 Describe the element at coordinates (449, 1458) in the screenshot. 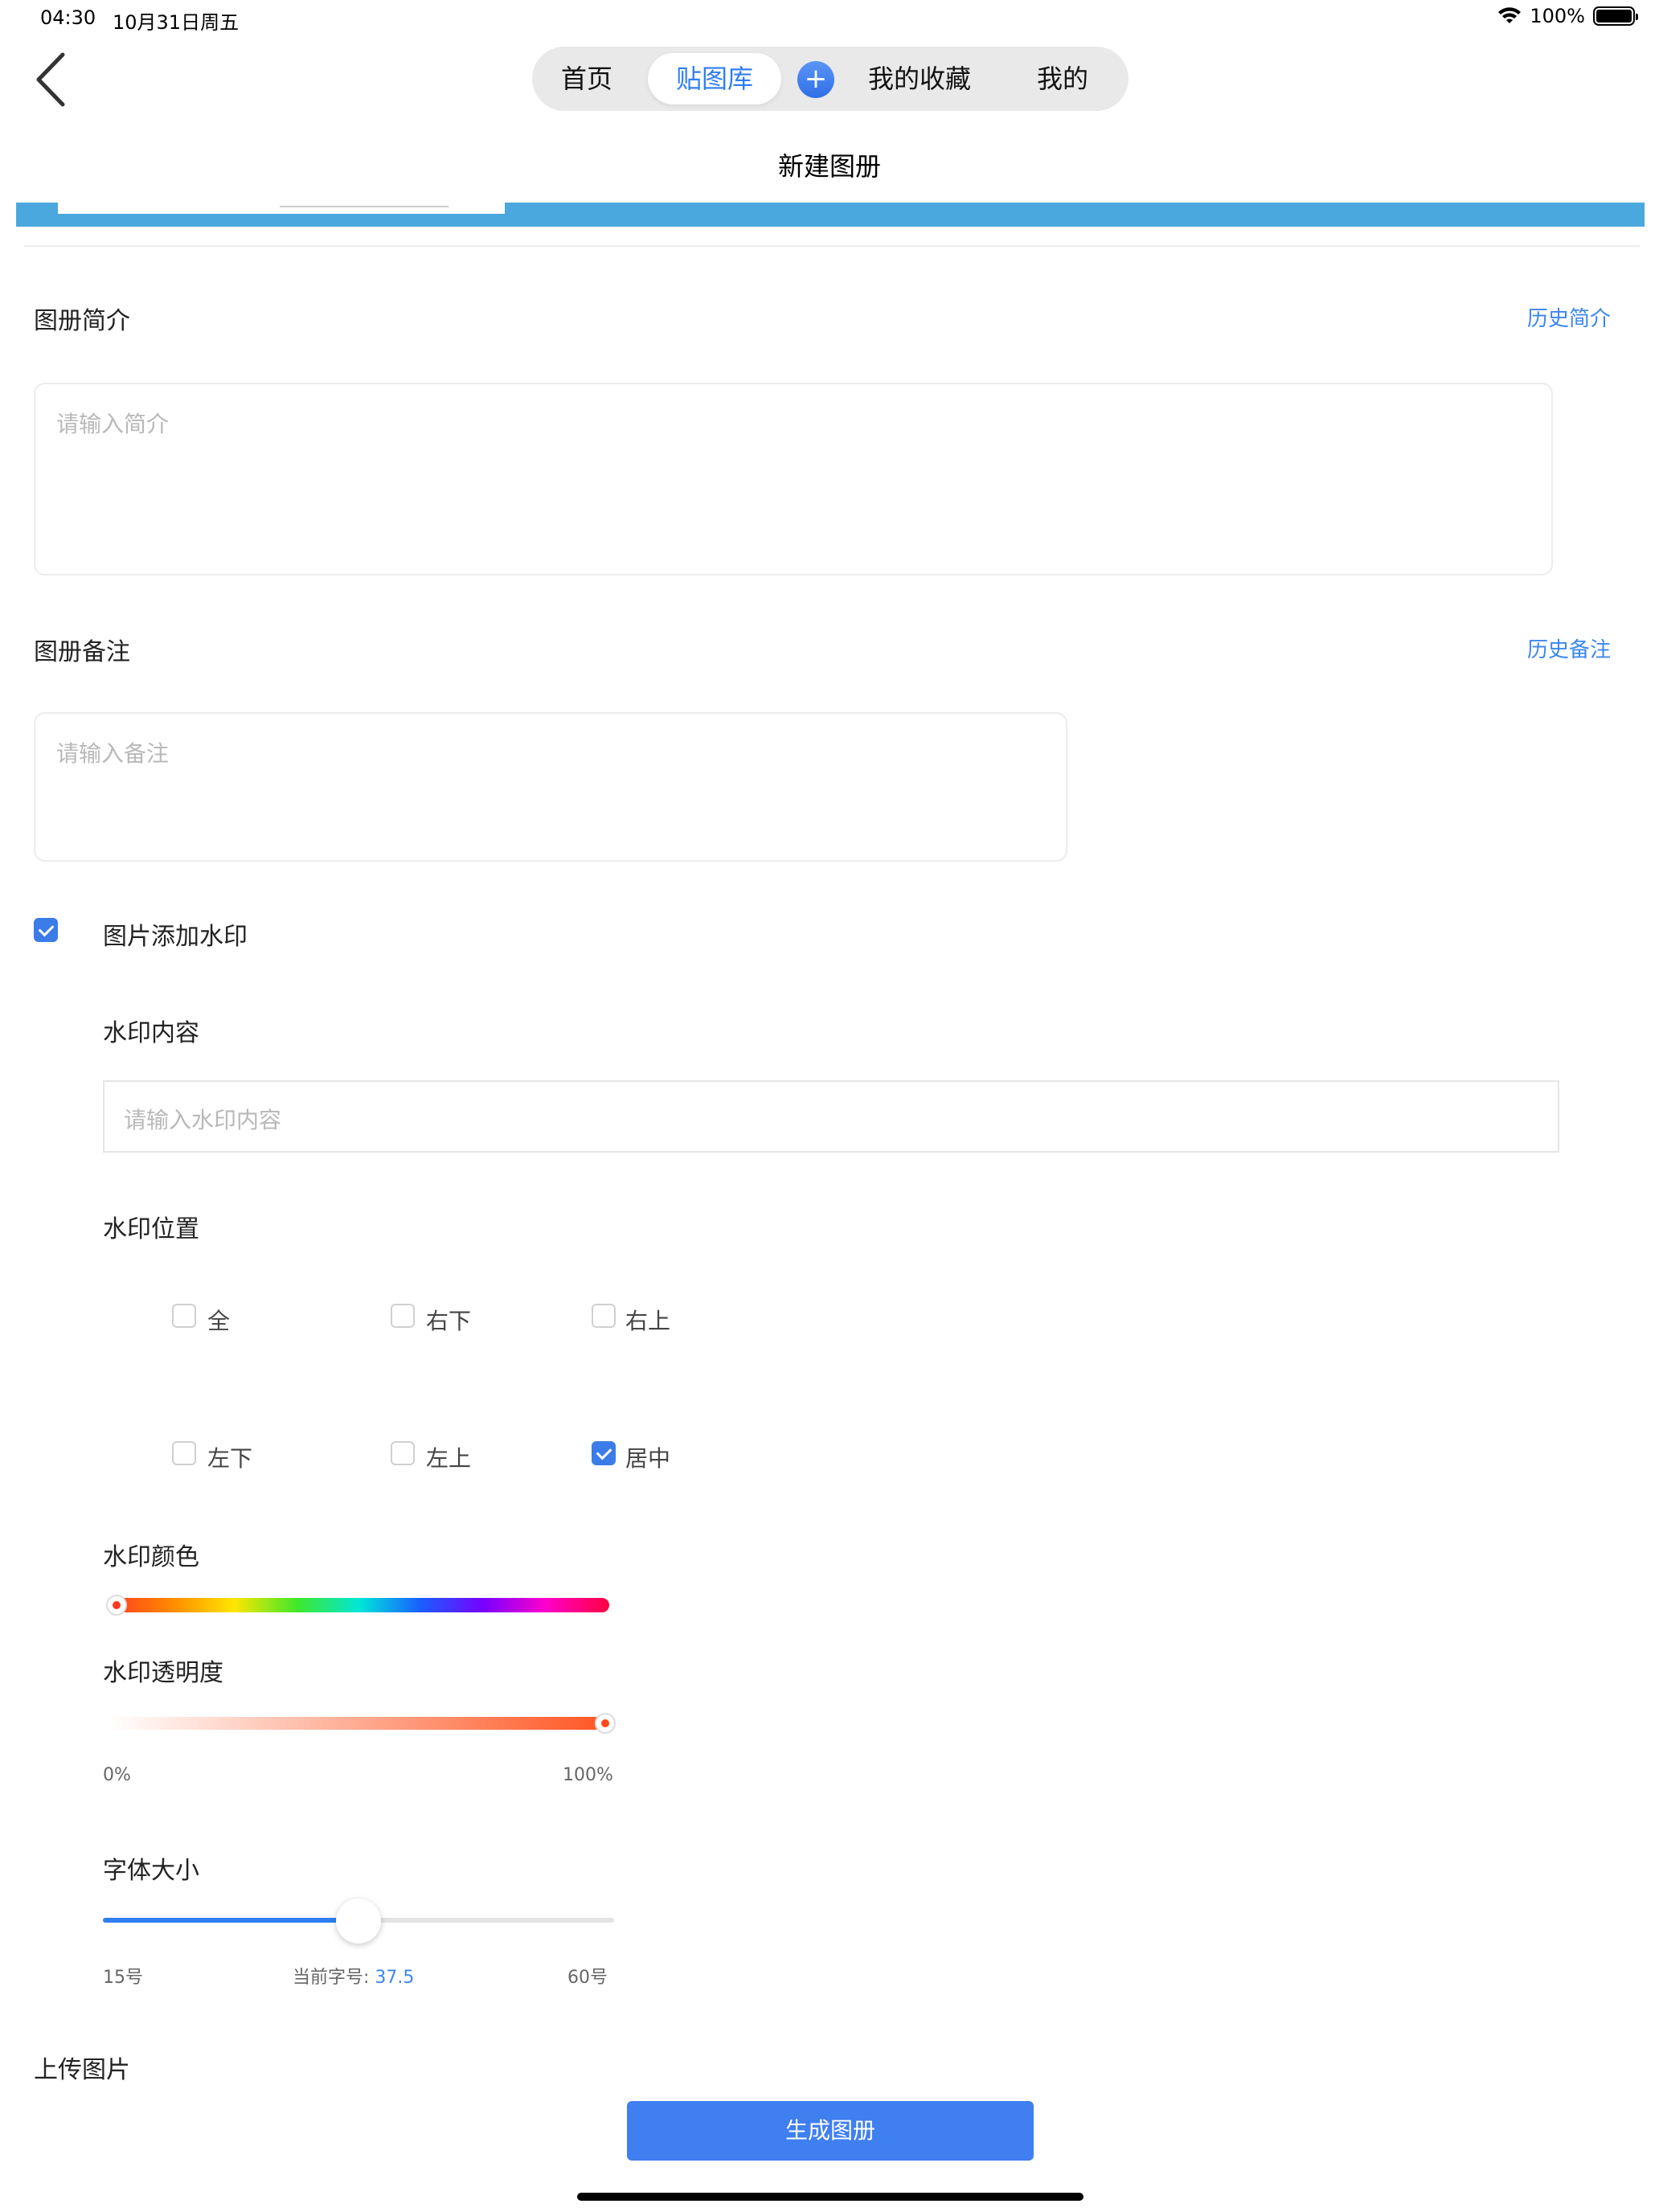

I see `position-top-left-label: 左上` at that location.